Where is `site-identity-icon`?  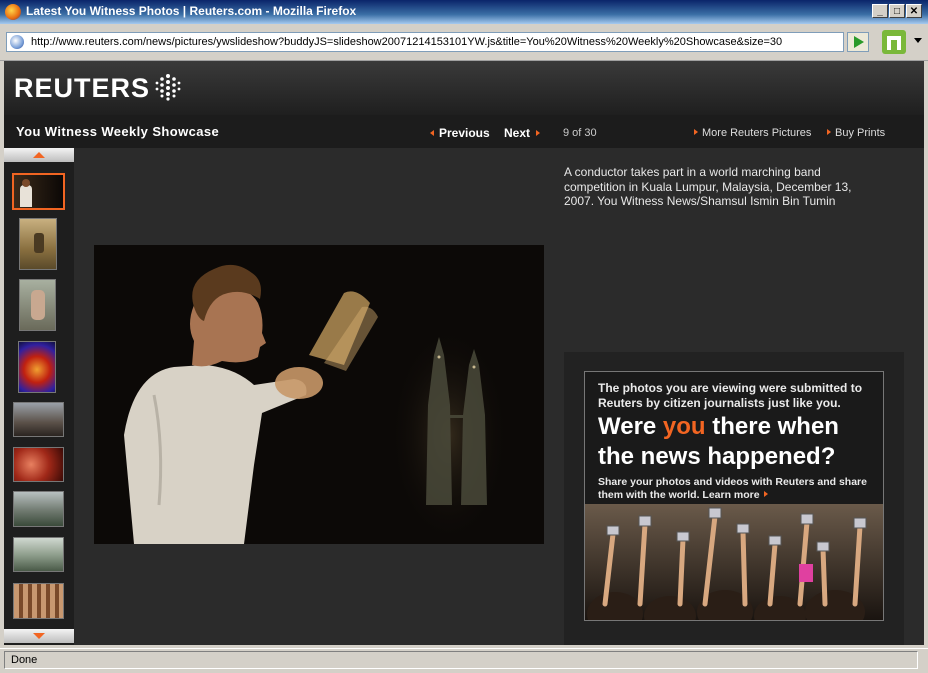 site-identity-icon is located at coordinates (17, 42).